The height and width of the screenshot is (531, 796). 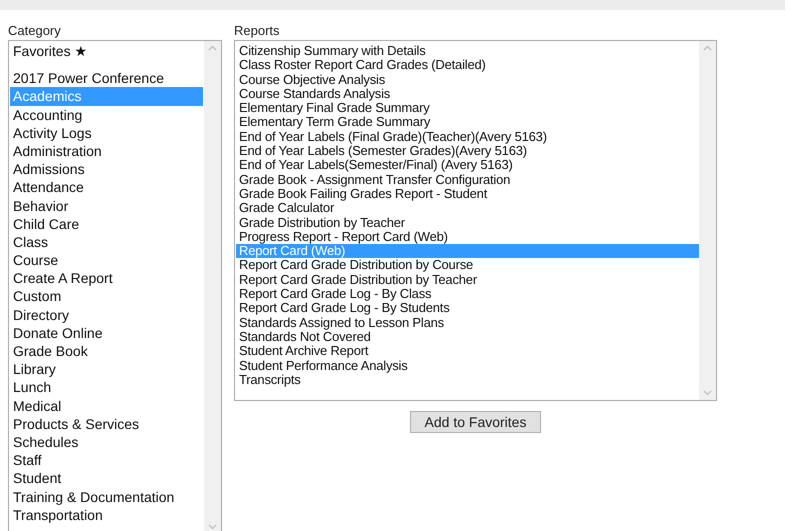 What do you see at coordinates (106, 151) in the screenshot?
I see `category-item: Administration` at bounding box center [106, 151].